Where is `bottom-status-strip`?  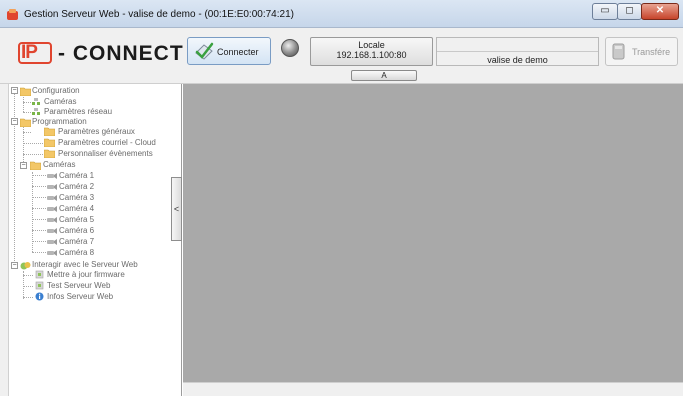
bottom-status-strip is located at coordinates (433, 389).